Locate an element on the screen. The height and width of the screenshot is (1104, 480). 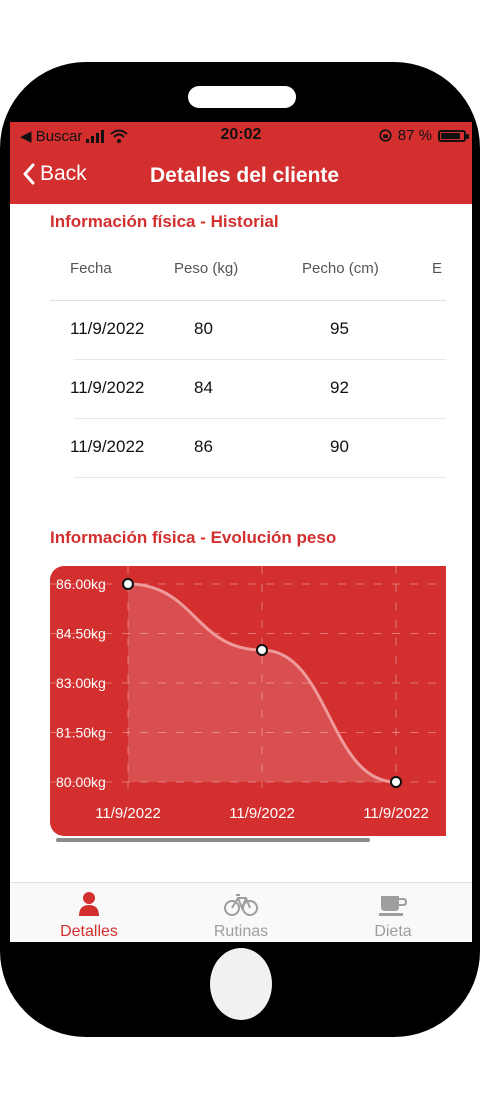
y-tick-label: 84.50kg is located at coordinates (81, 634).